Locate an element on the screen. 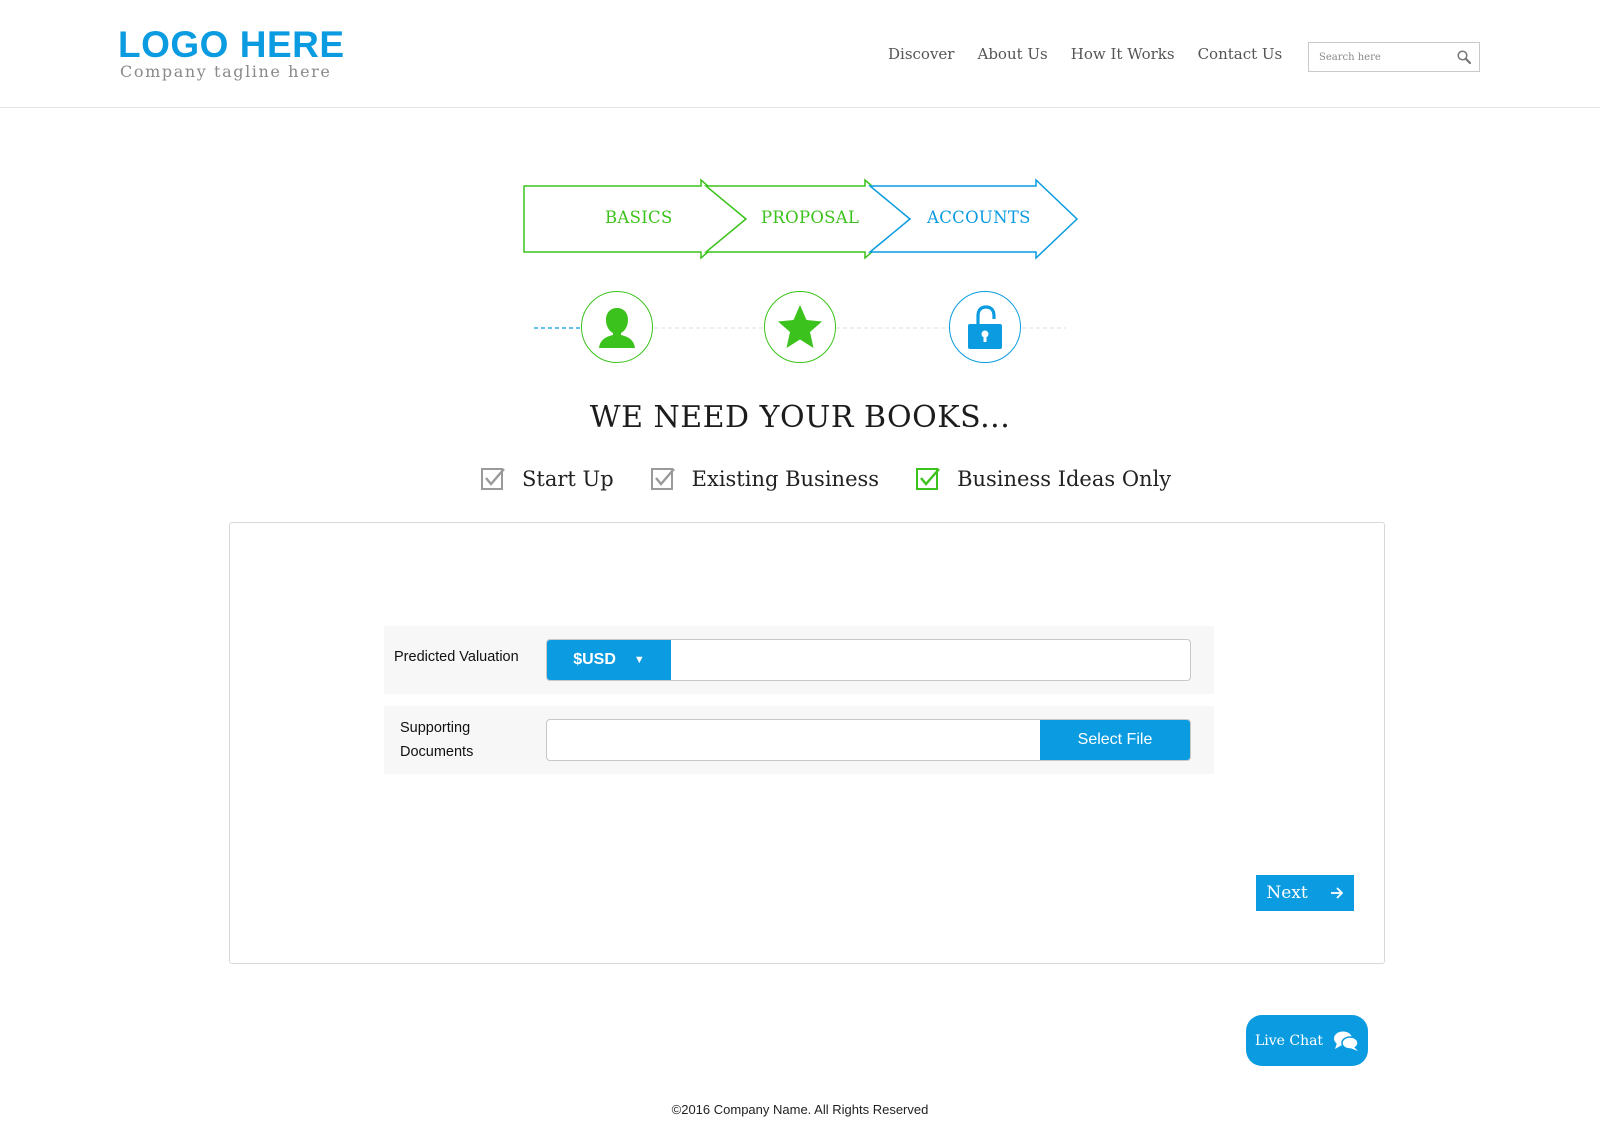  next-button: Next is located at coordinates (1305, 893).